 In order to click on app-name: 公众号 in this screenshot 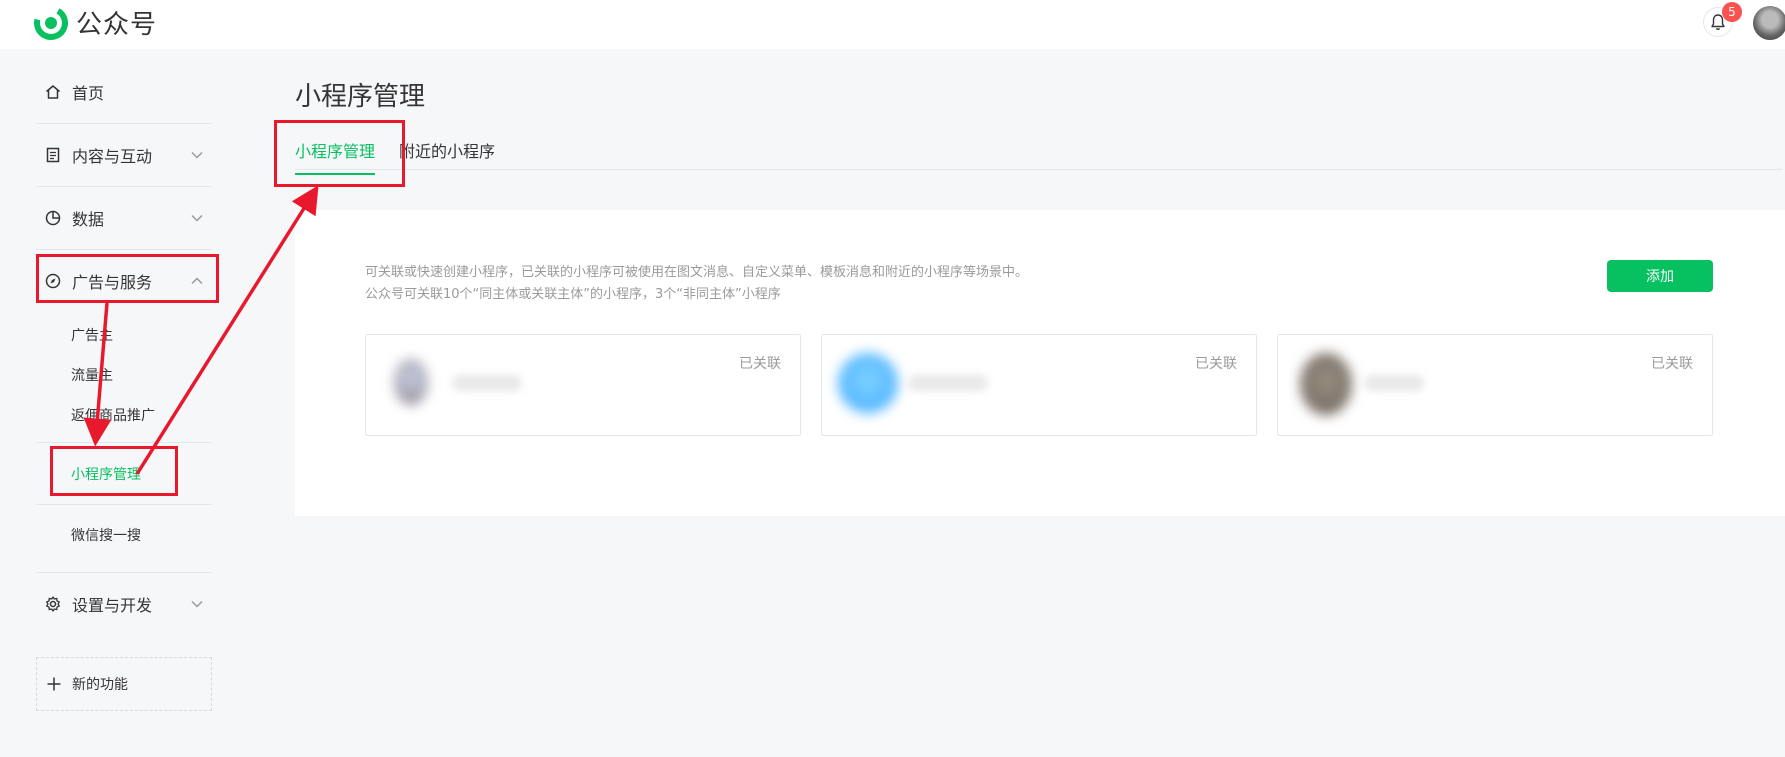, I will do `click(117, 25)`.